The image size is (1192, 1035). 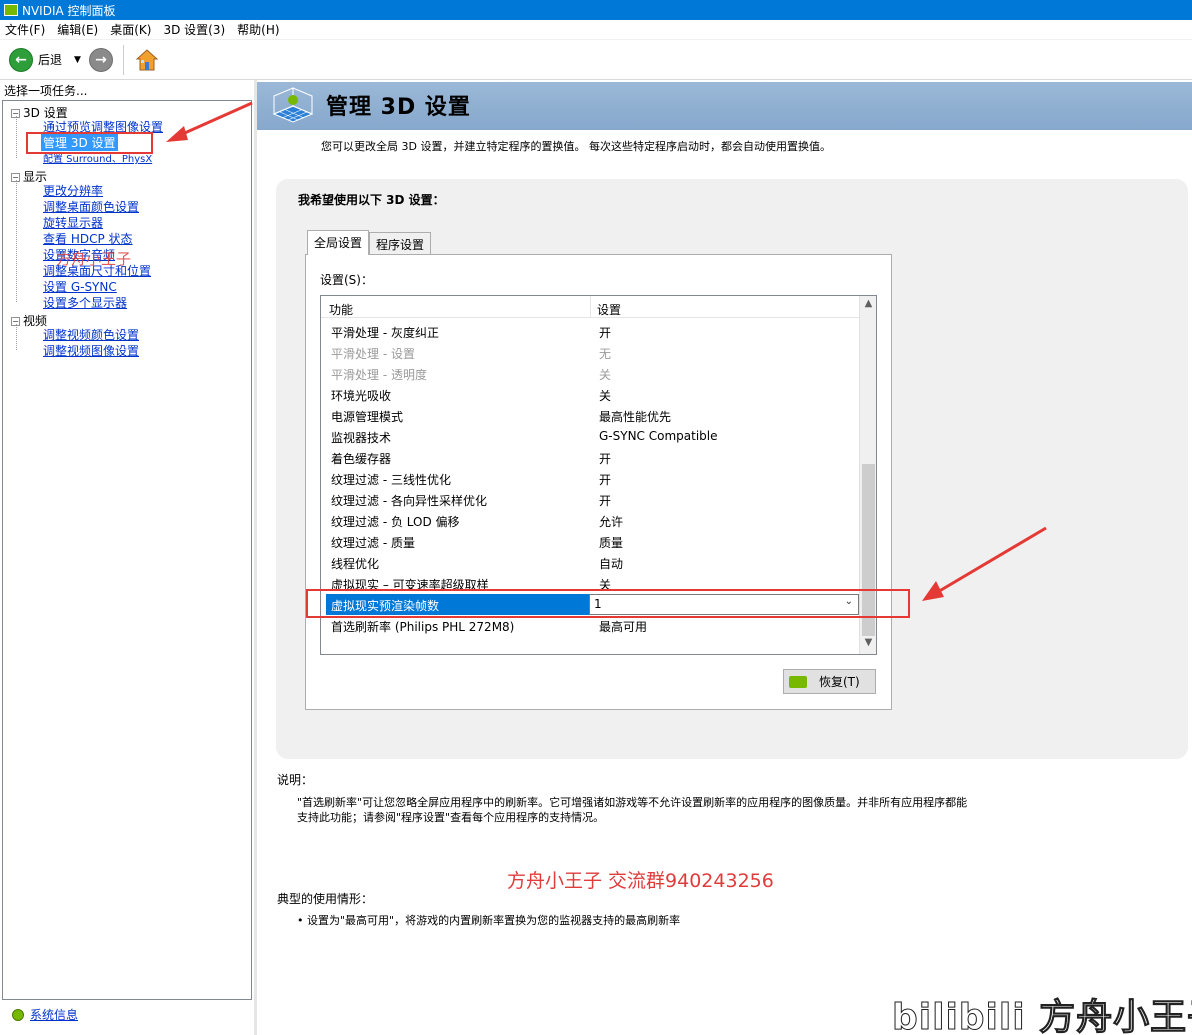 What do you see at coordinates (590, 331) in the screenshot?
I see `table-row: 平滑处理 - 灰度纠正 开` at bounding box center [590, 331].